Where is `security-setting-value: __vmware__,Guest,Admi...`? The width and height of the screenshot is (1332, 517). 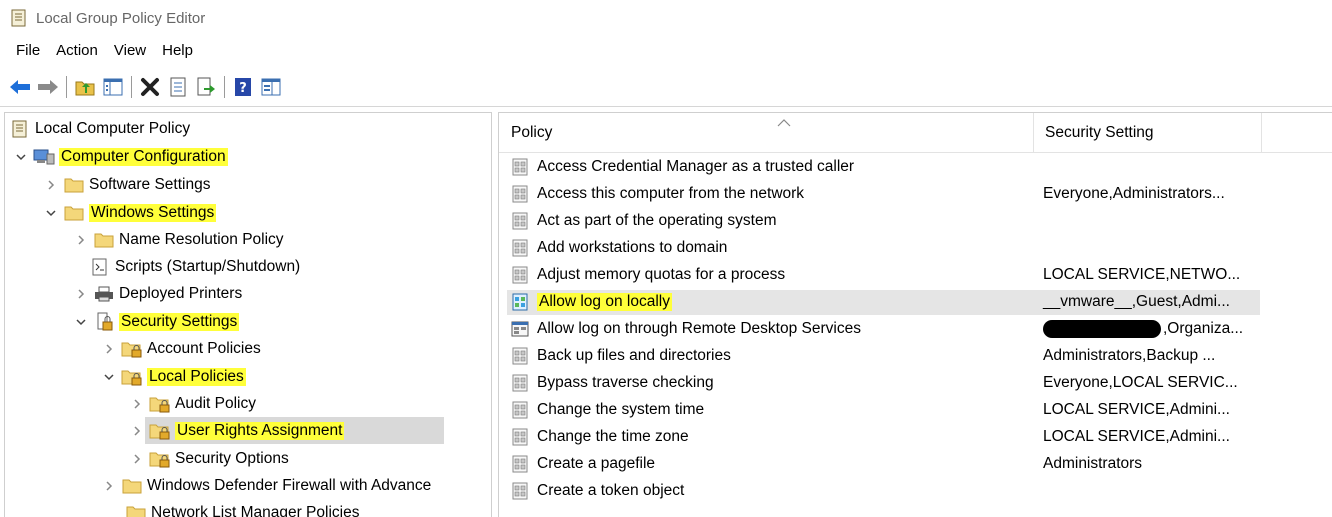
security-setting-value: __vmware__,Guest,Admi... is located at coordinates (1136, 302).